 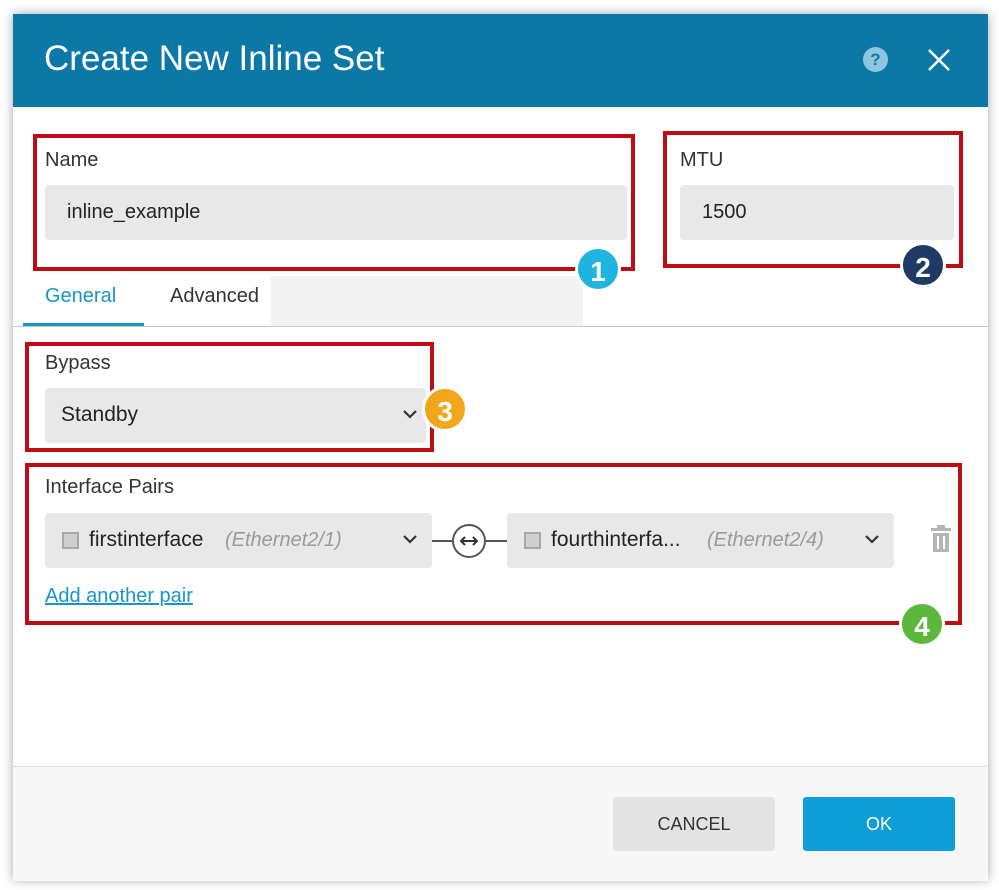 What do you see at coordinates (694, 824) in the screenshot?
I see `cancel-button: CANCEL` at bounding box center [694, 824].